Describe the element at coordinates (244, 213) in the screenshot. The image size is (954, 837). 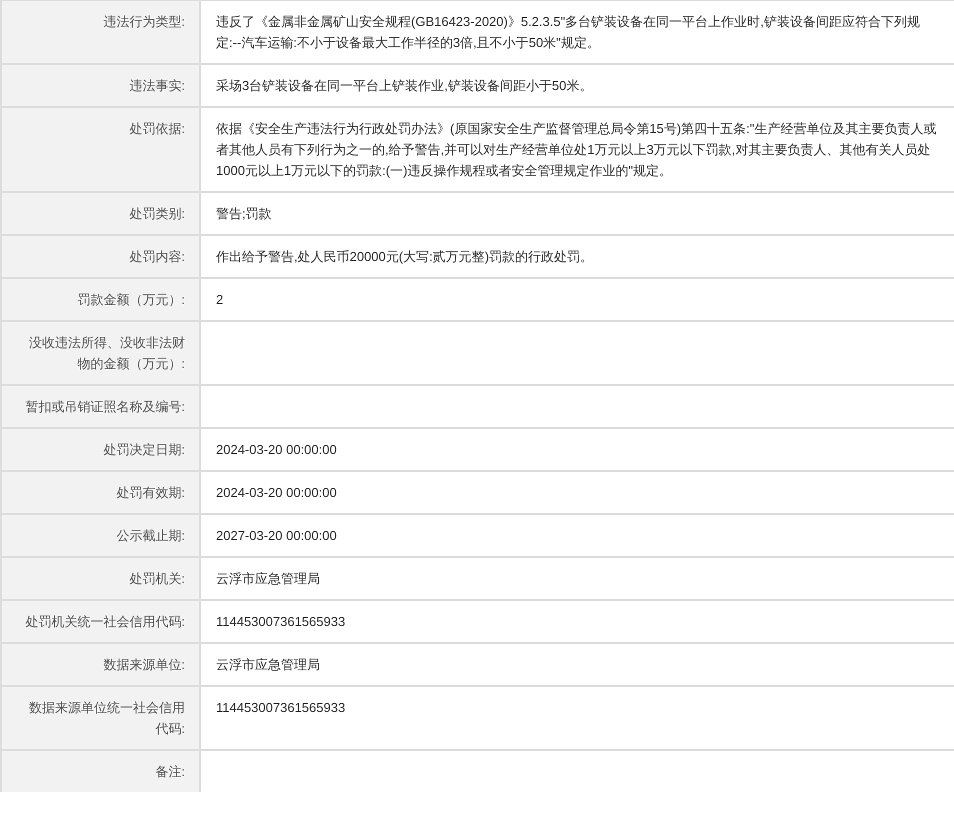
I see `field-value: 警告;罚款` at that location.